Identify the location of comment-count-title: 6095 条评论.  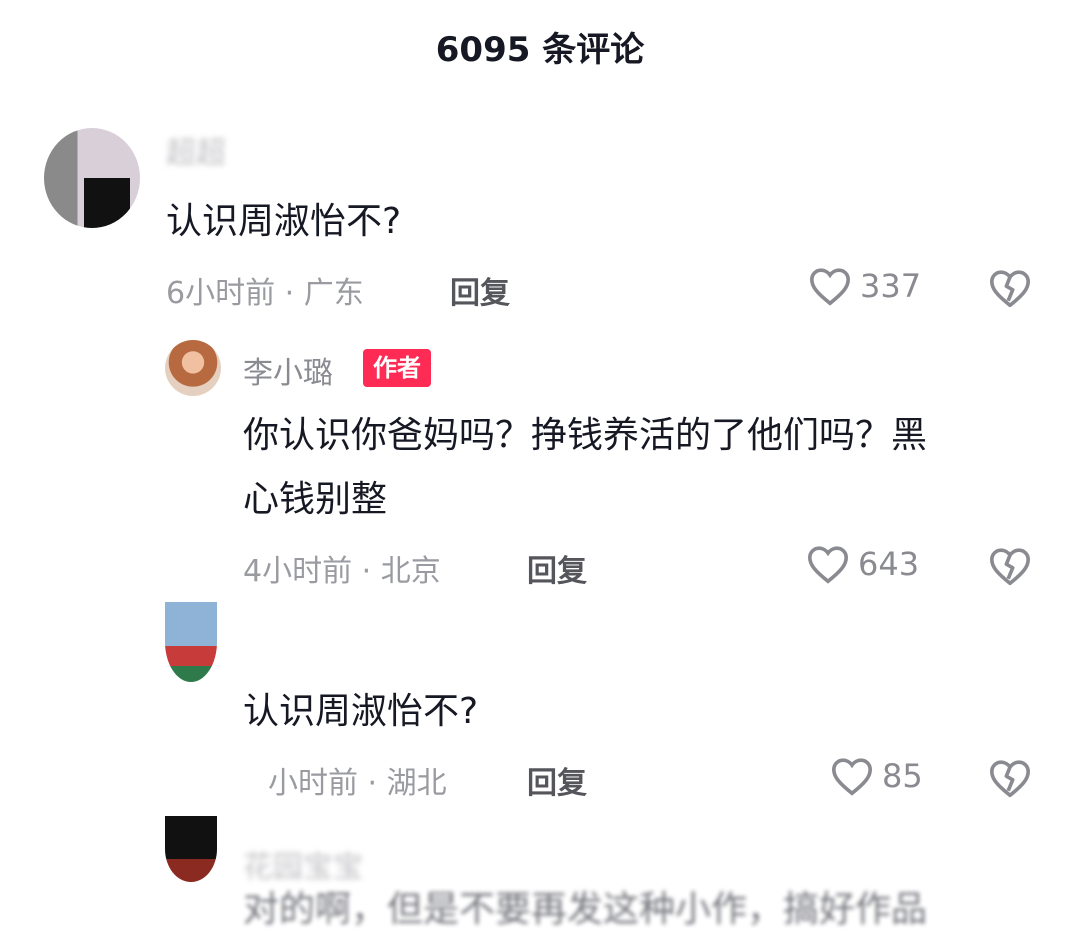
(540, 50).